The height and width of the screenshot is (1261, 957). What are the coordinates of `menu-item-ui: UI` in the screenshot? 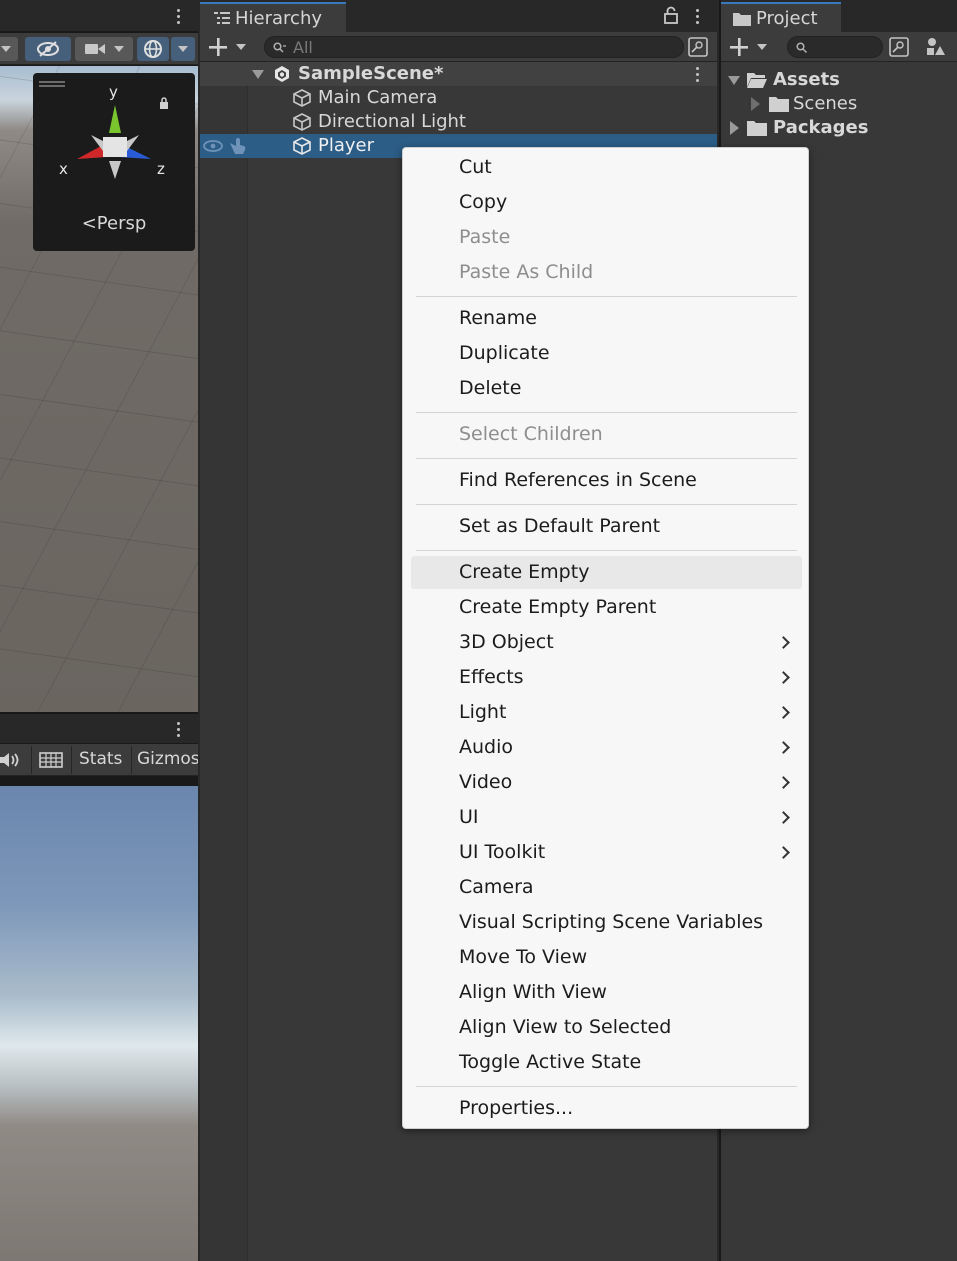 It's located at (606, 817).